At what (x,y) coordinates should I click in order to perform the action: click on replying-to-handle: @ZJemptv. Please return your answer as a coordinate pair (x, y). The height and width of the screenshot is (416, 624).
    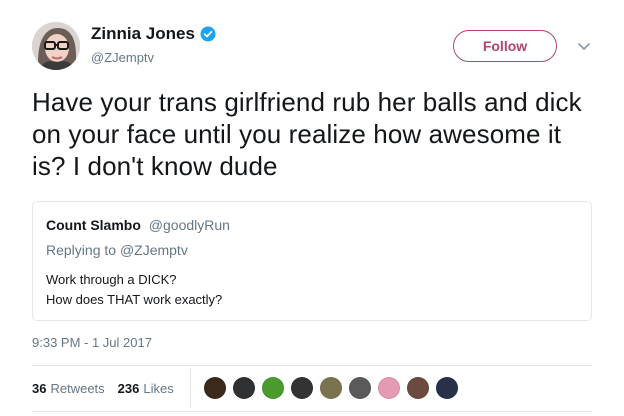
    Looking at the image, I should click on (153, 250).